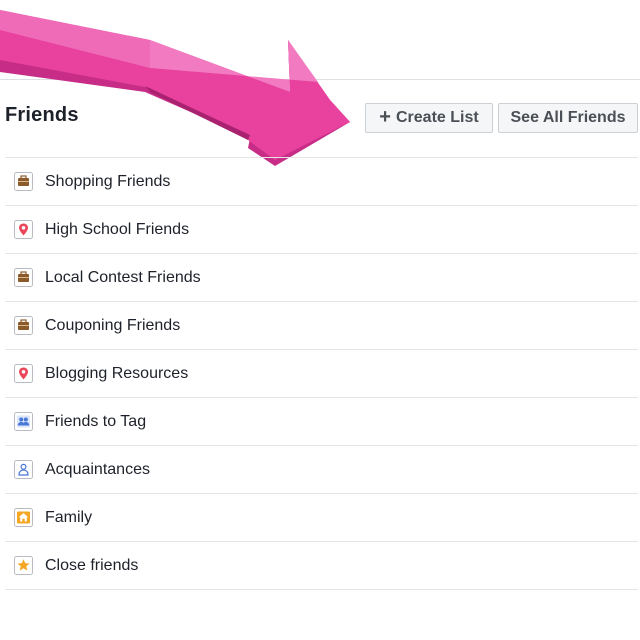  Describe the element at coordinates (23, 517) in the screenshot. I see `house-icon` at that location.